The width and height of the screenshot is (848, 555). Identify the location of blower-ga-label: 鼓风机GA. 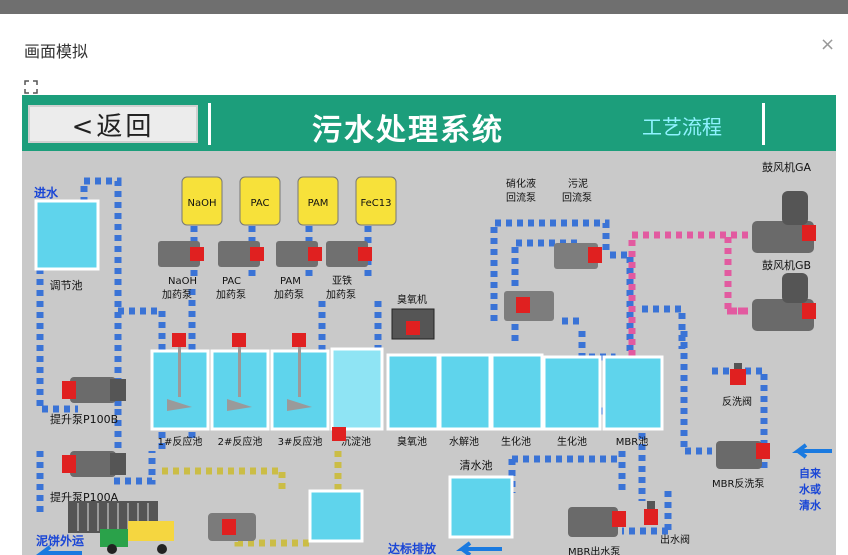
(787, 167).